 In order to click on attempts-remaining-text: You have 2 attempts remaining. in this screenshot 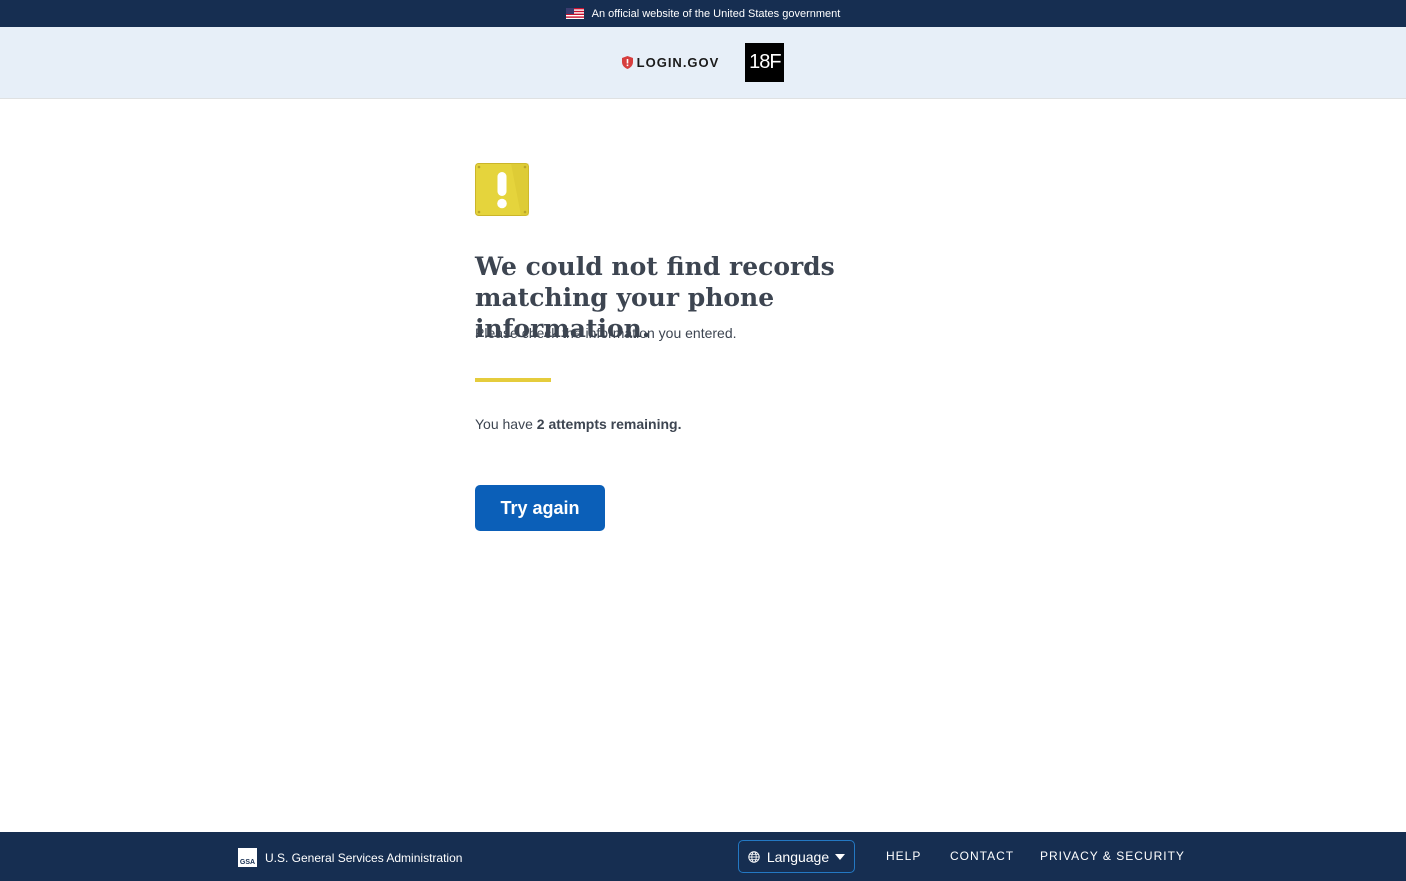, I will do `click(578, 424)`.